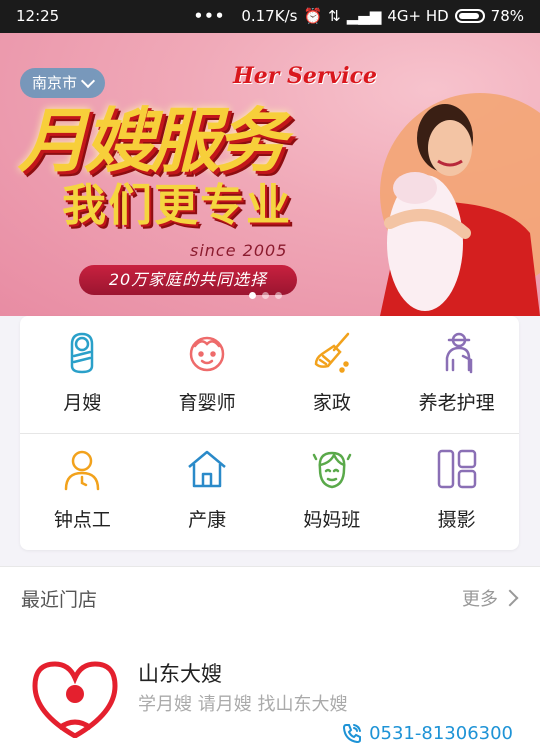 The image size is (540, 756). I want to click on service-chankang: 产康, so click(207, 491).